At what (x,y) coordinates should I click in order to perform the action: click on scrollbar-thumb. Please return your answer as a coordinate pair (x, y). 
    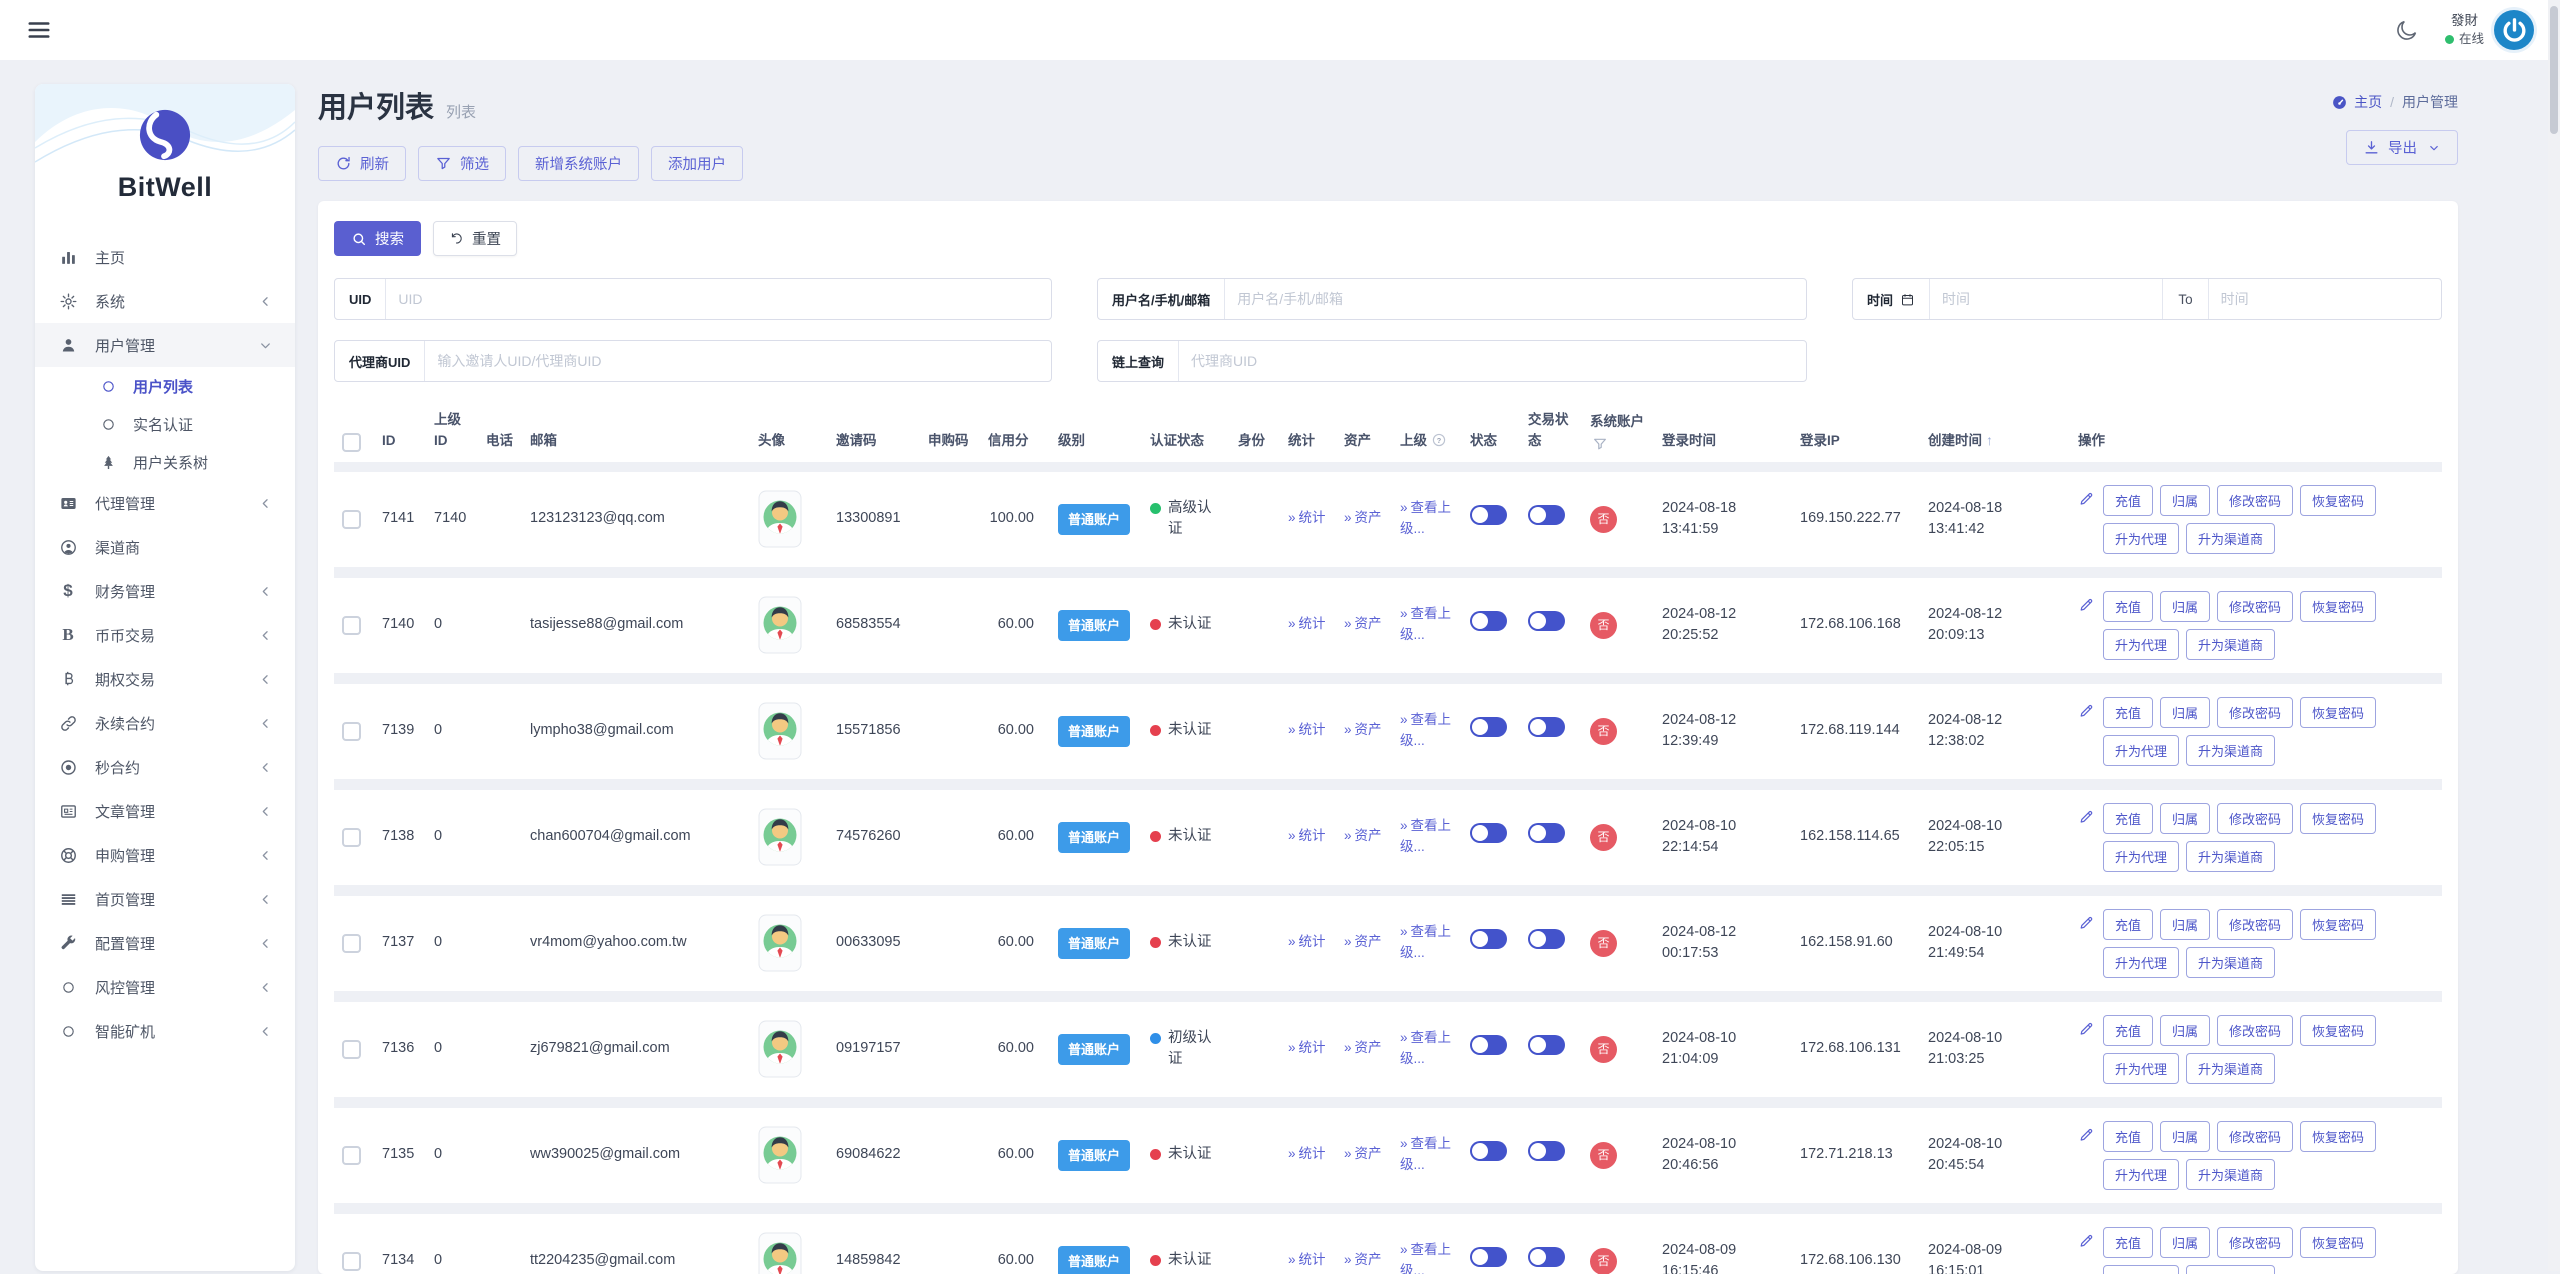
    Looking at the image, I should click on (2554, 70).